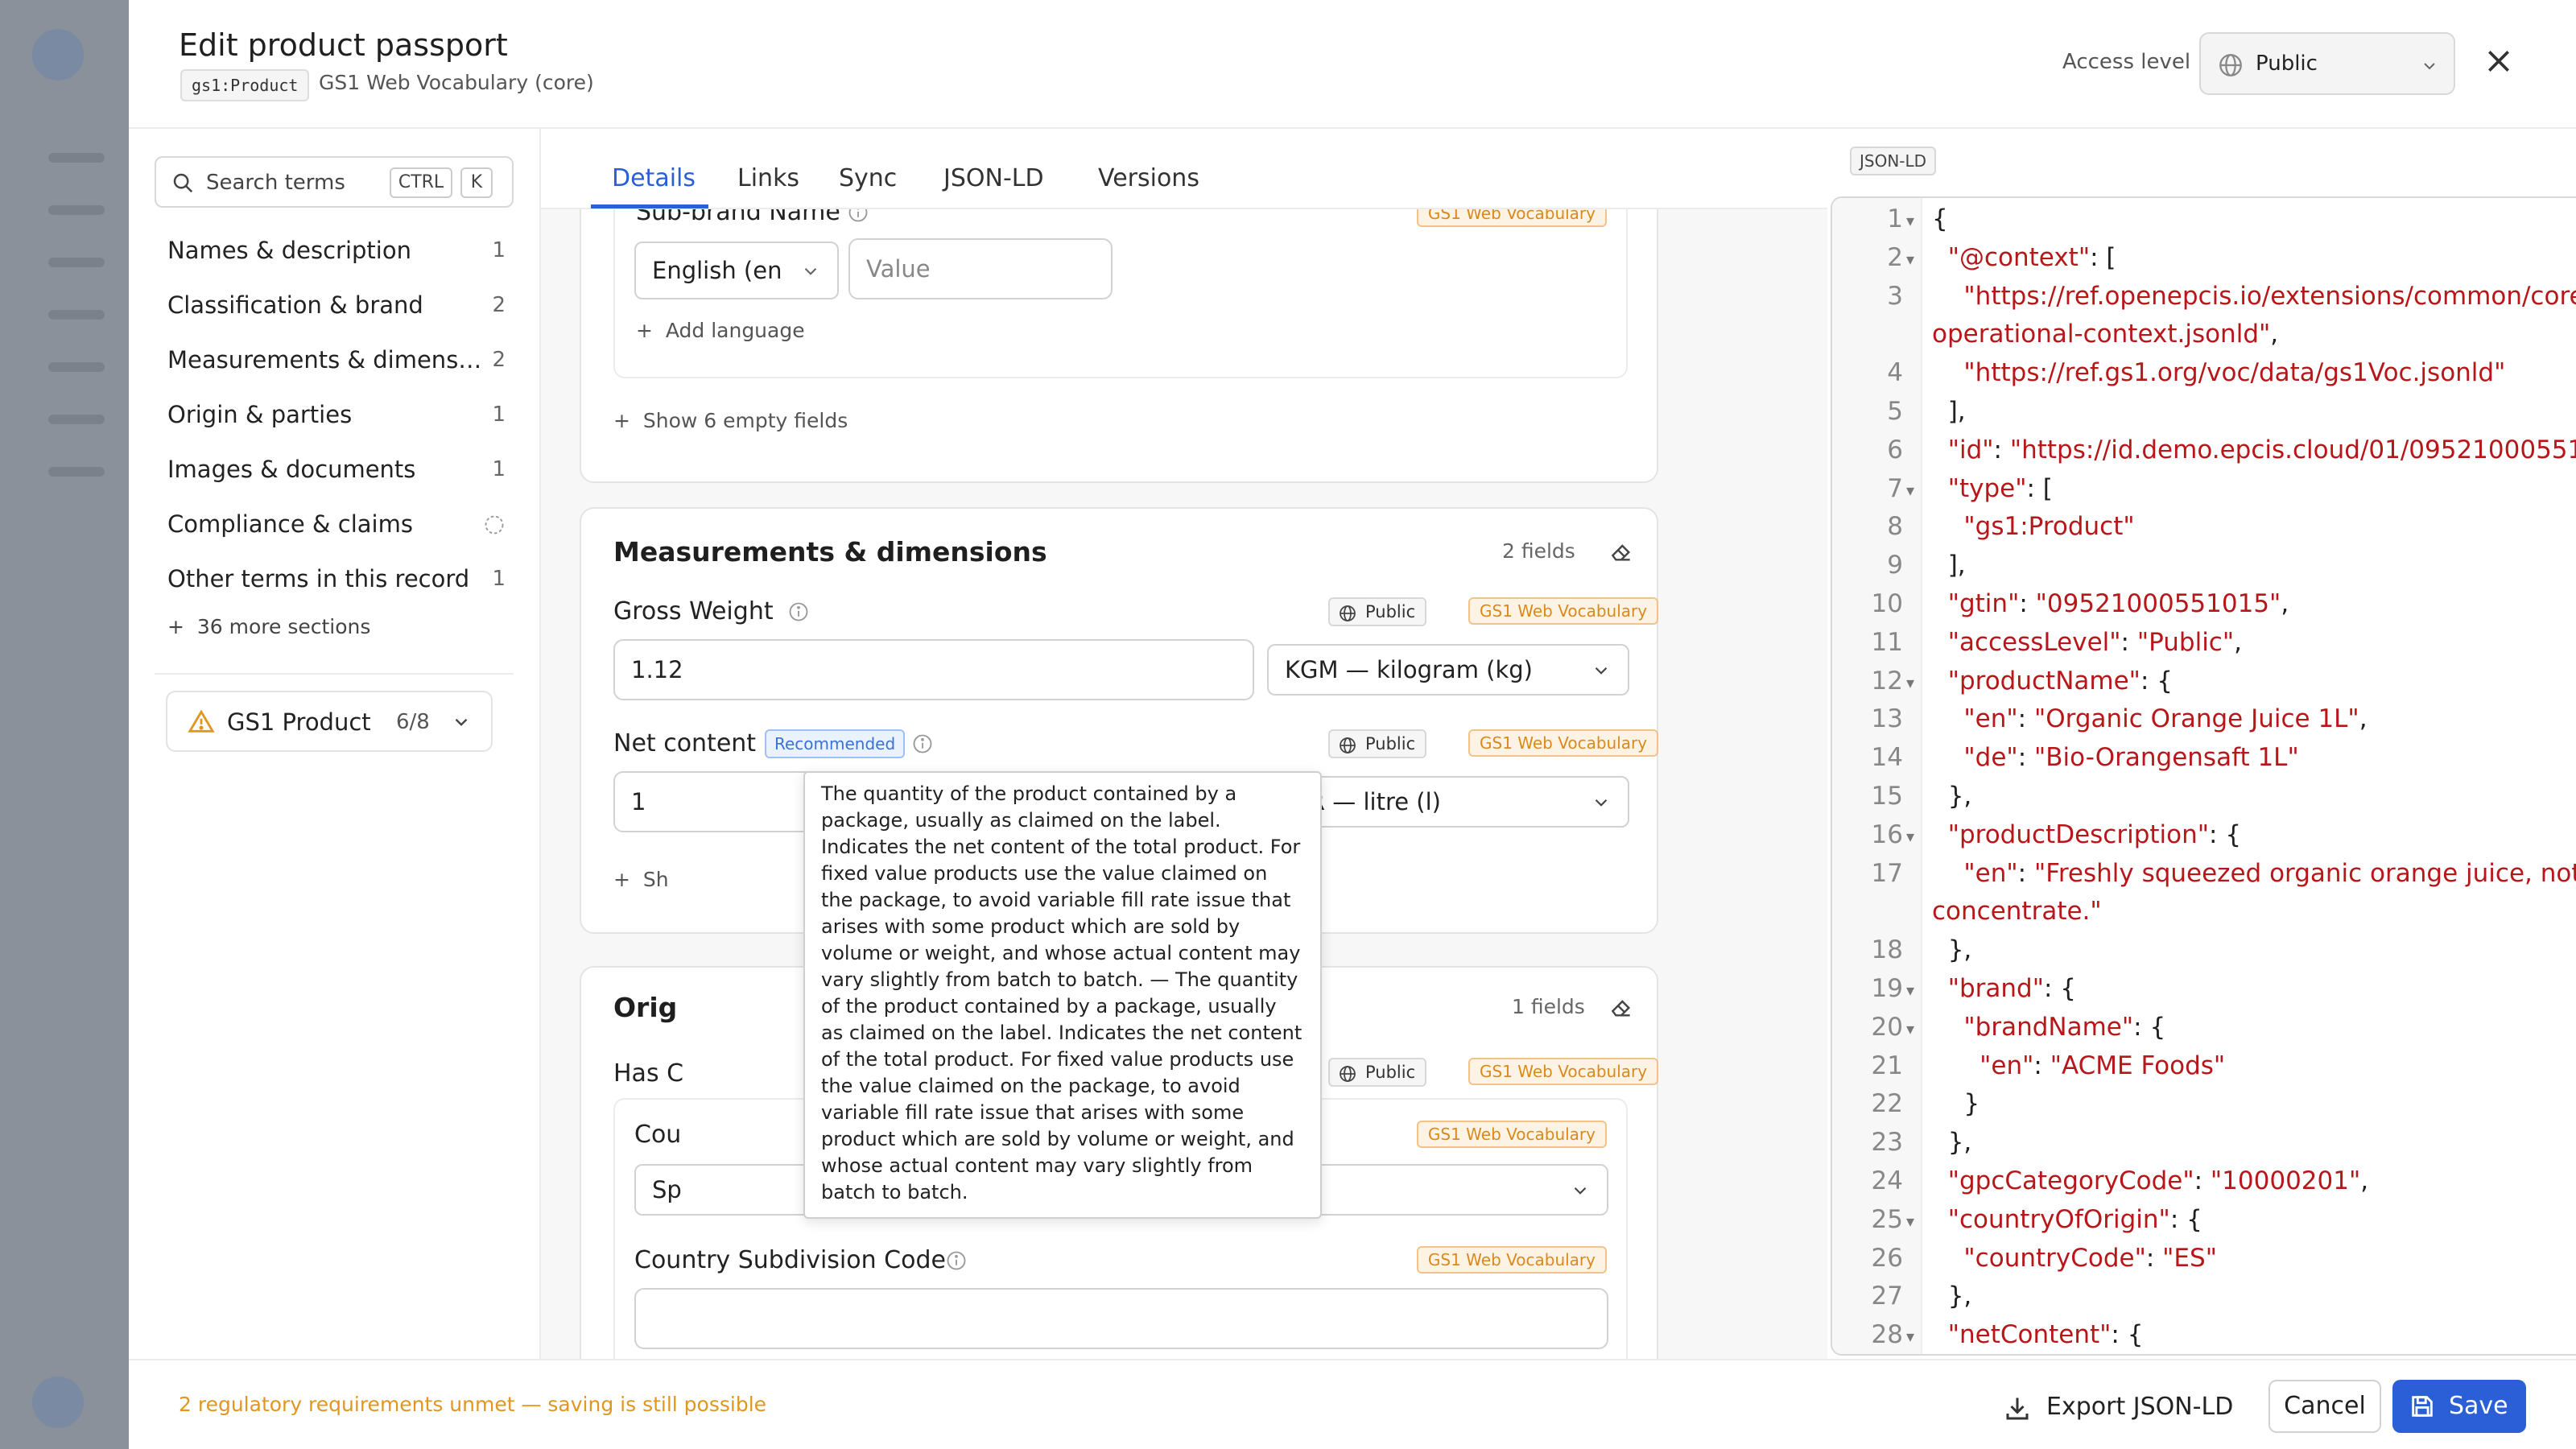 The height and width of the screenshot is (1449, 2576). Describe the element at coordinates (1895, 565) in the screenshot. I see `line-number: 9` at that location.